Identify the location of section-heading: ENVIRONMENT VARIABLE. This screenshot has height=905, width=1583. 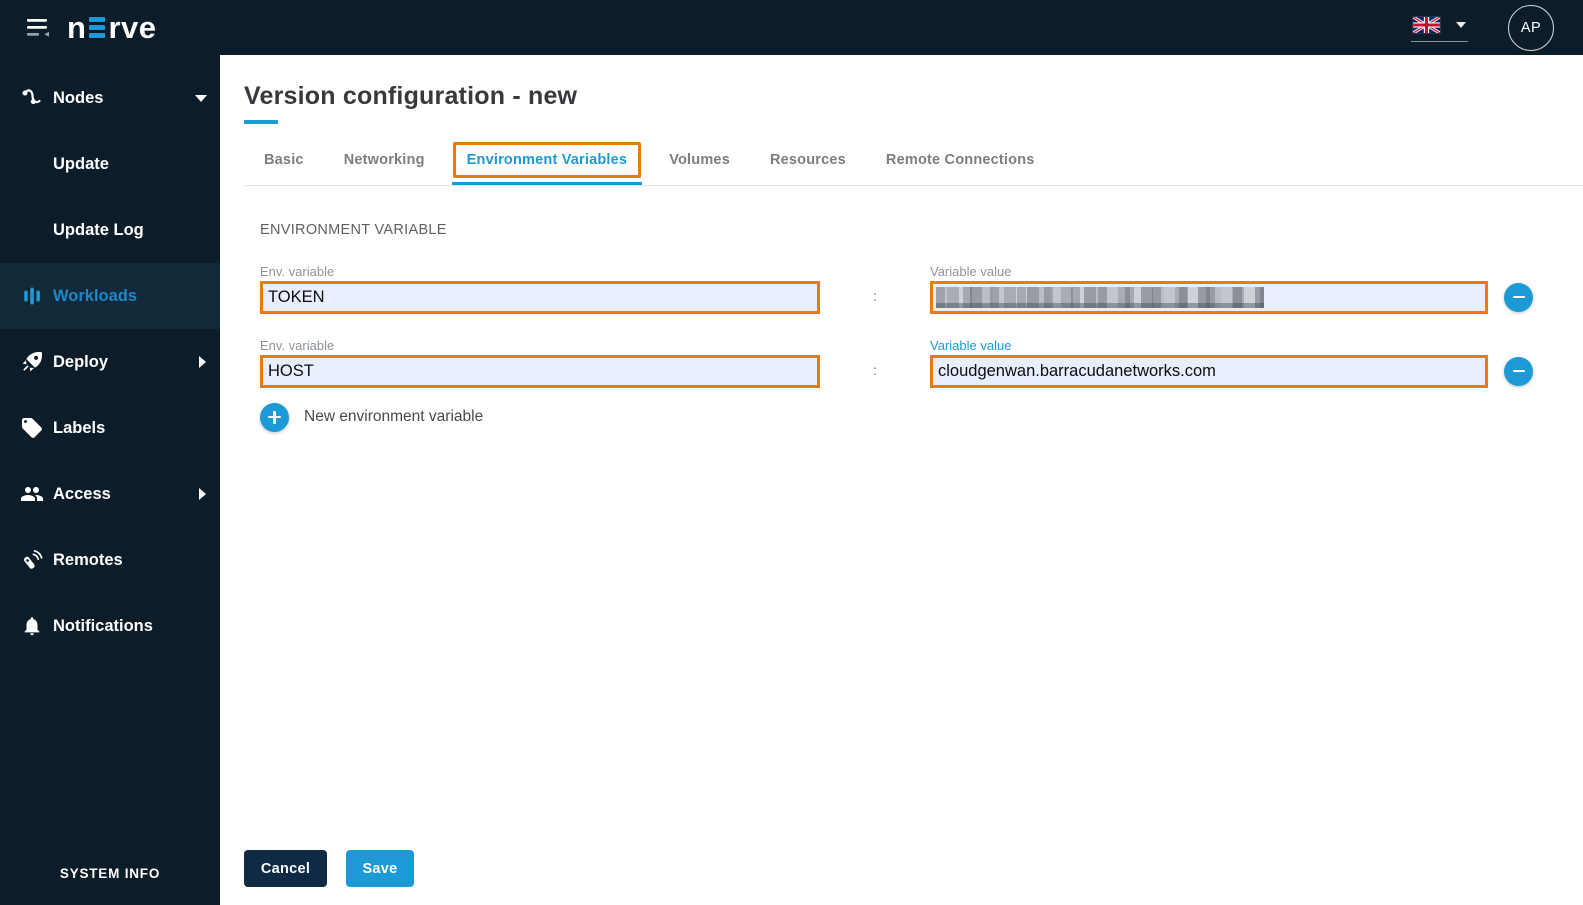
(353, 229).